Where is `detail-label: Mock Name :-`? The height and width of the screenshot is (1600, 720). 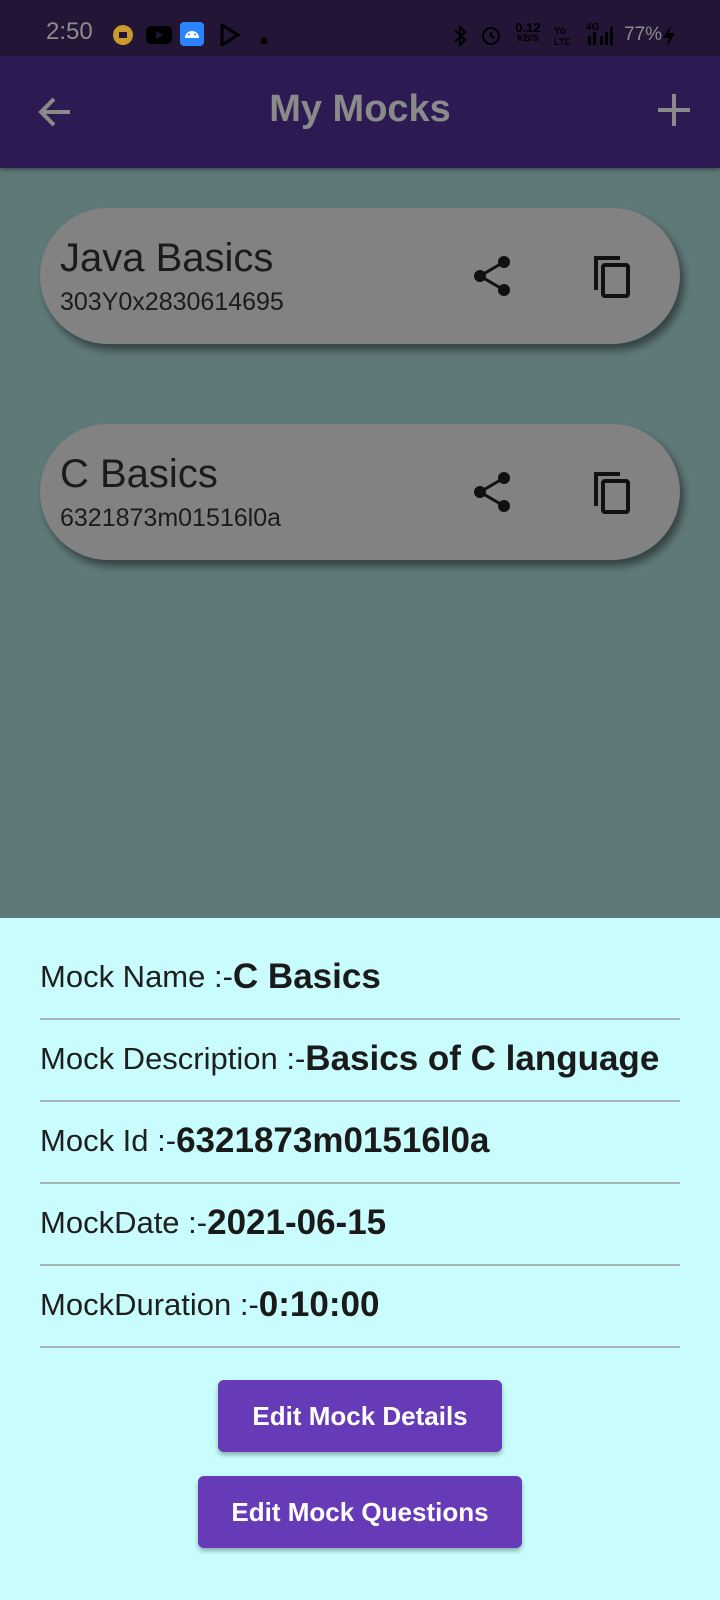
detail-label: Mock Name :- is located at coordinates (136, 976).